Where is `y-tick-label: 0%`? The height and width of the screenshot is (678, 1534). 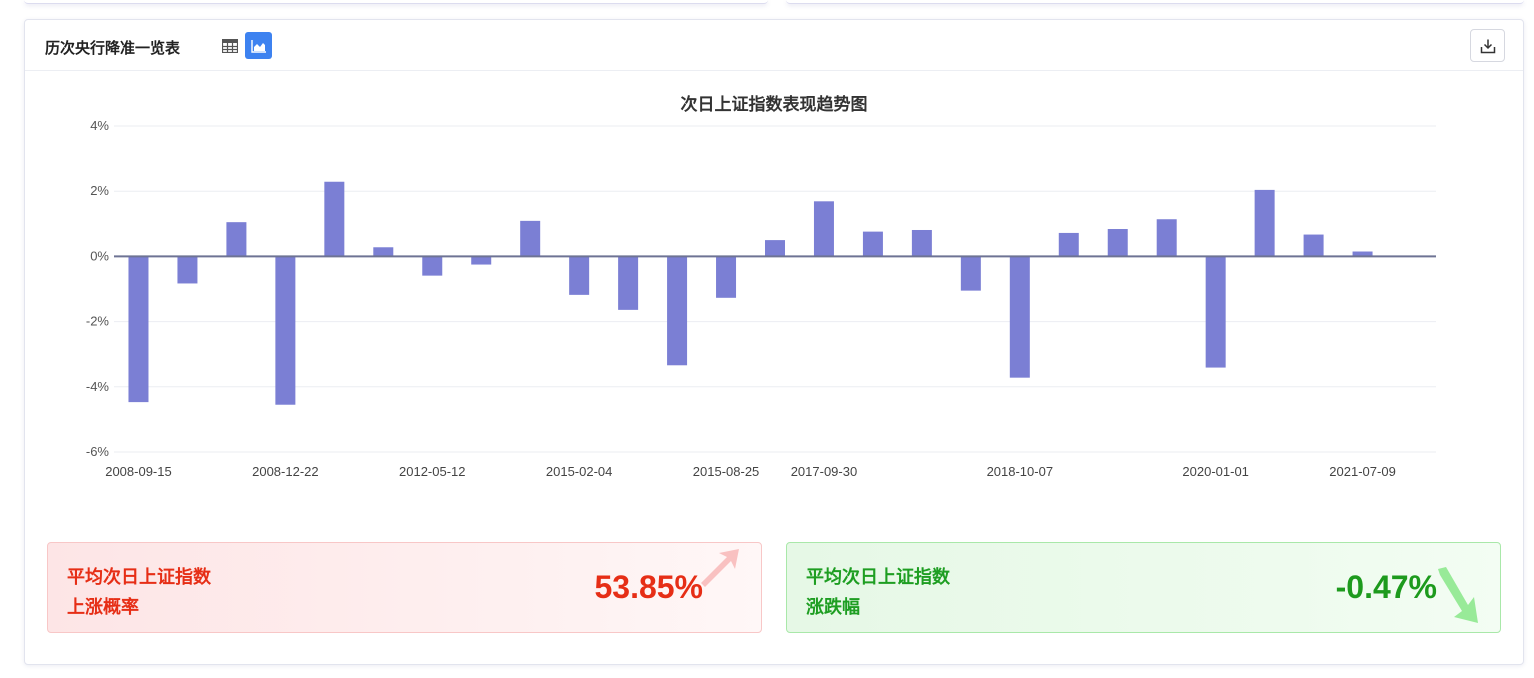 y-tick-label: 0% is located at coordinates (99, 255).